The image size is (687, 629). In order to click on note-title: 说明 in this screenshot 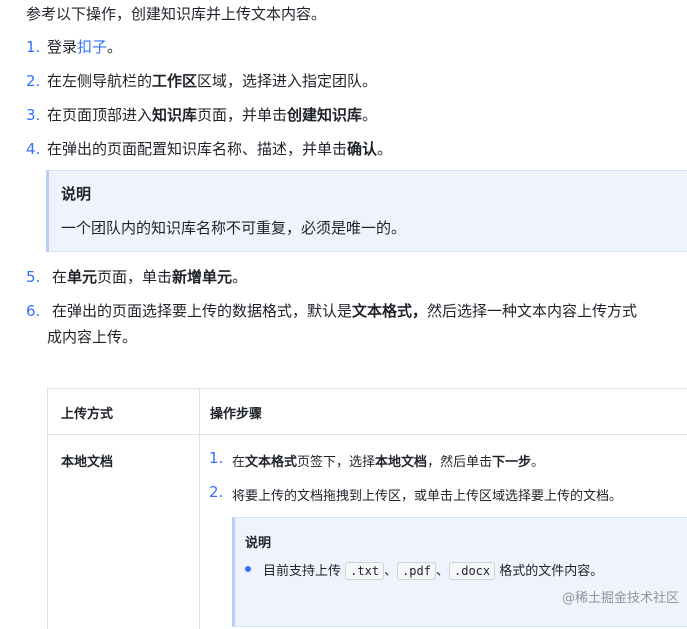, I will do `click(76, 194)`.